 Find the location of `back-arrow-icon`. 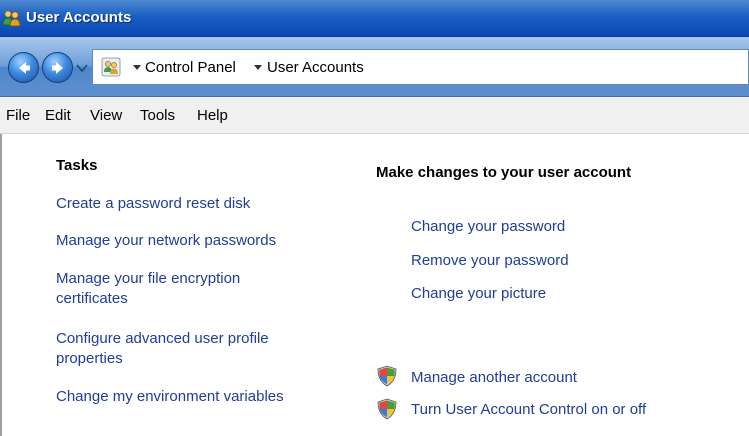

back-arrow-icon is located at coordinates (24, 68).